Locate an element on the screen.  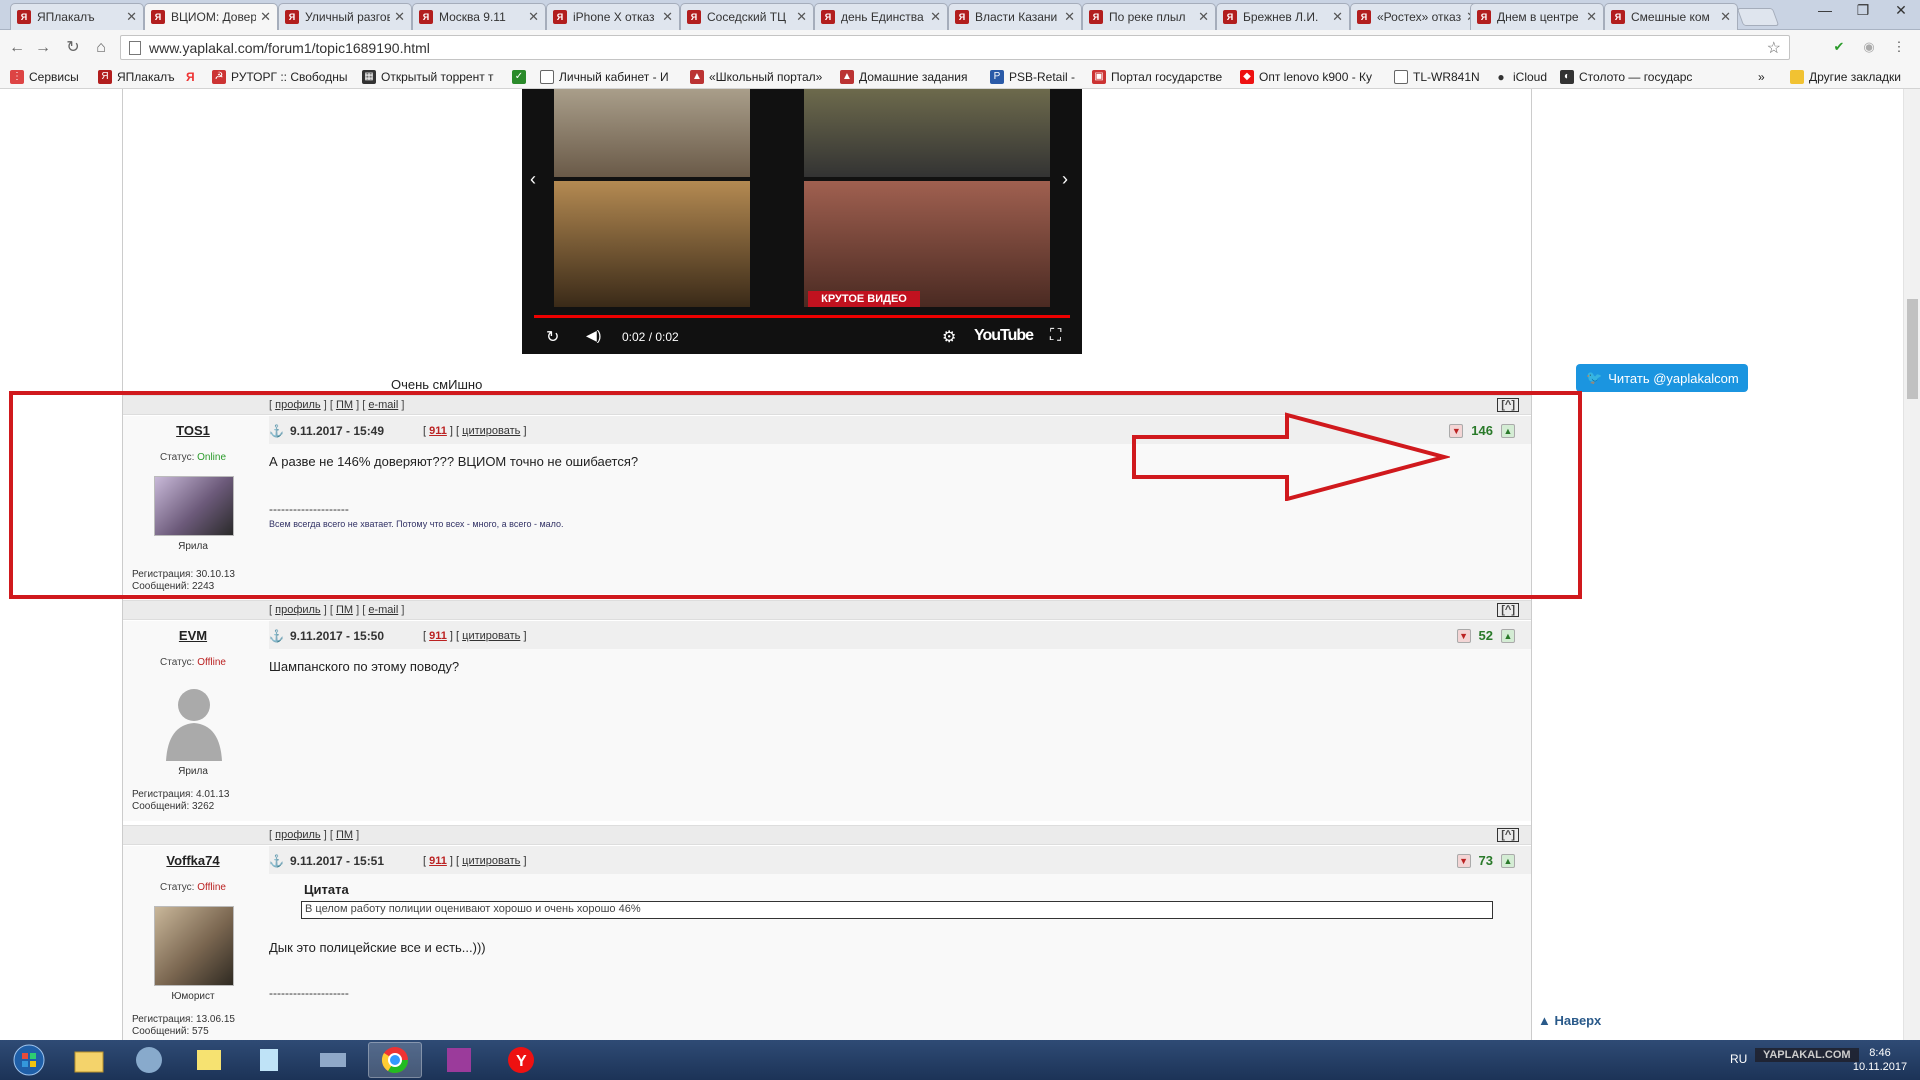
menu-icon: ⋮ is located at coordinates (1899, 47).